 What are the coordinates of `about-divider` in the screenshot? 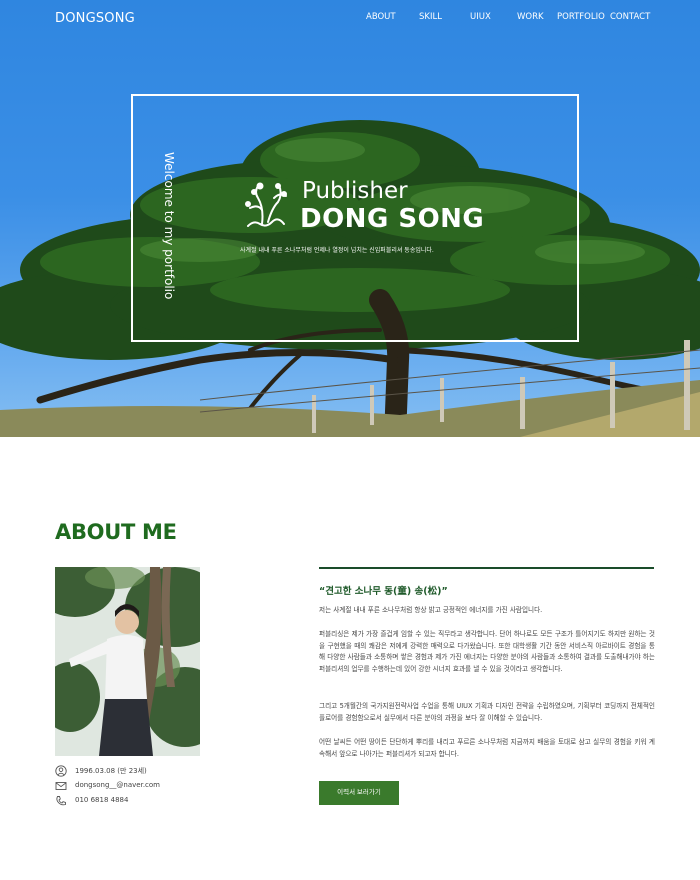 It's located at (486, 568).